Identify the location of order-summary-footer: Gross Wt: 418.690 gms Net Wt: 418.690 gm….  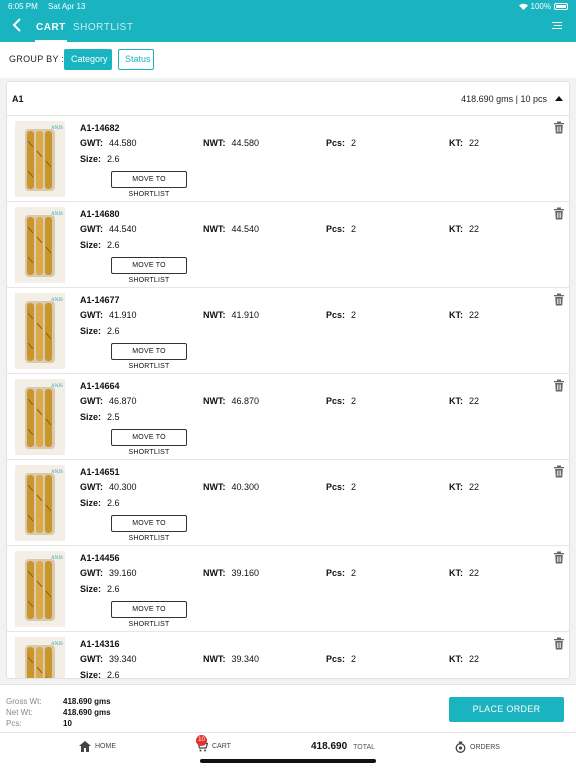
(288, 708).